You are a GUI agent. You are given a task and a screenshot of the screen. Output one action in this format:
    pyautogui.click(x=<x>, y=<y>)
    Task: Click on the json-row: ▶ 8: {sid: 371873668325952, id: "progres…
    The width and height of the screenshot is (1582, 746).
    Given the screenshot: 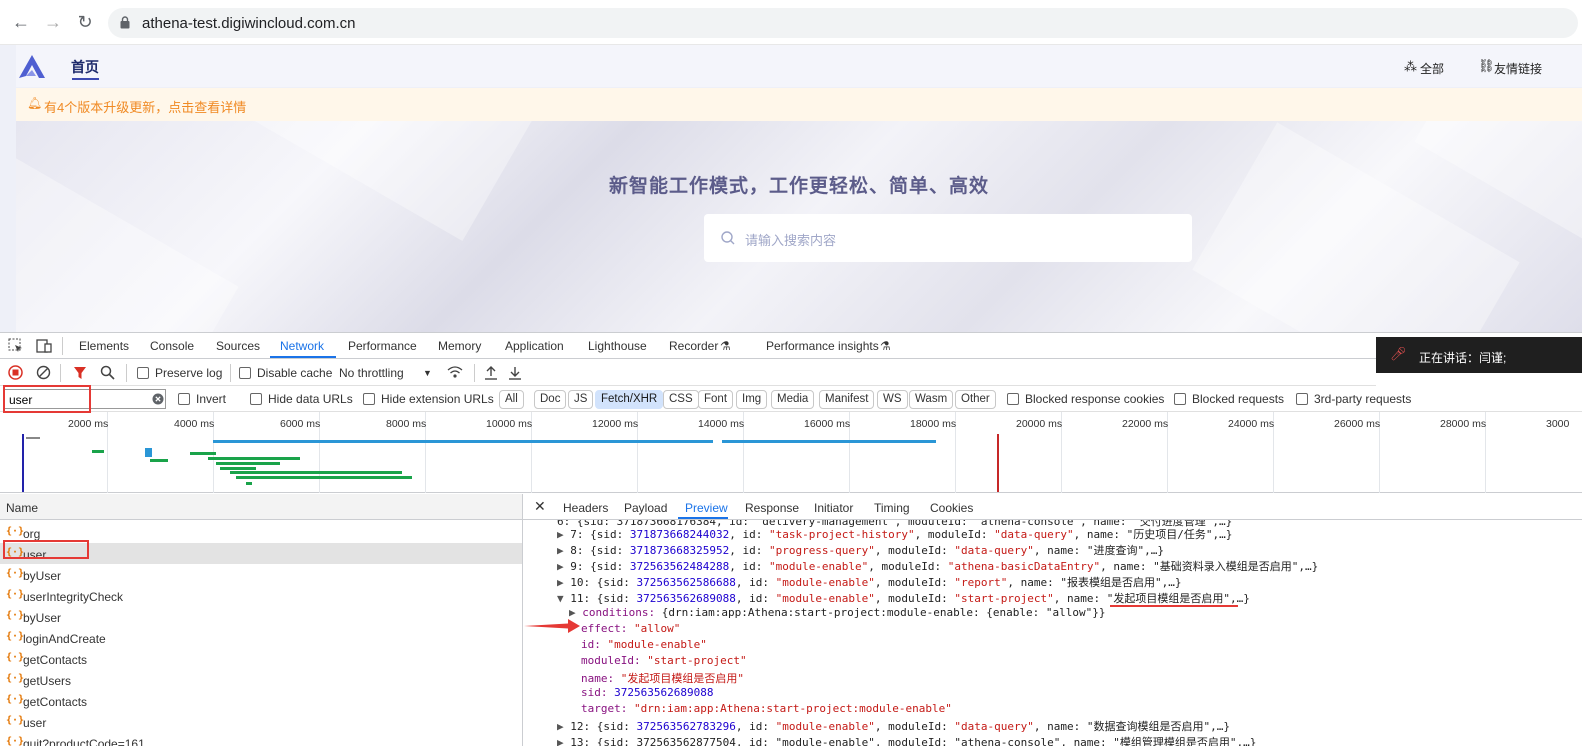 What is the action you would take?
    pyautogui.click(x=860, y=550)
    